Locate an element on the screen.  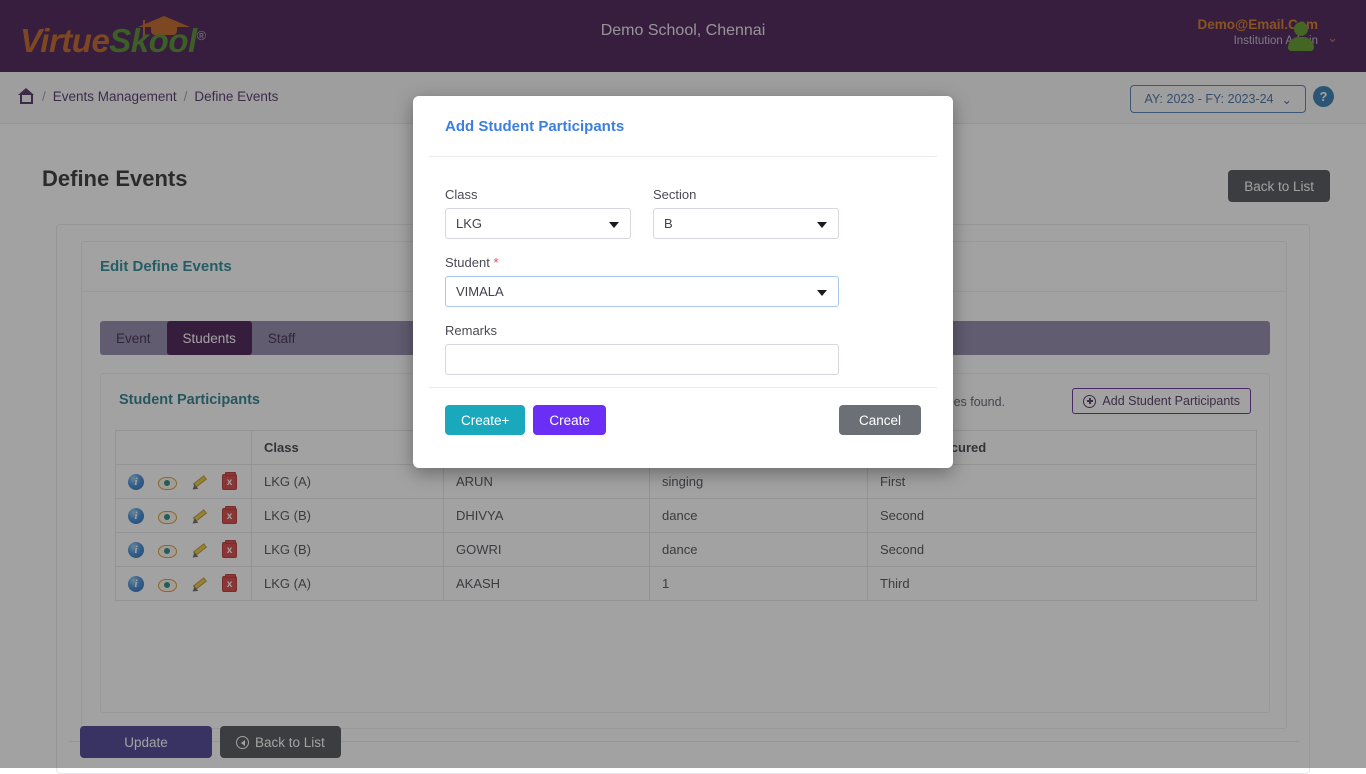
required-asterisk: * is located at coordinates (496, 262).